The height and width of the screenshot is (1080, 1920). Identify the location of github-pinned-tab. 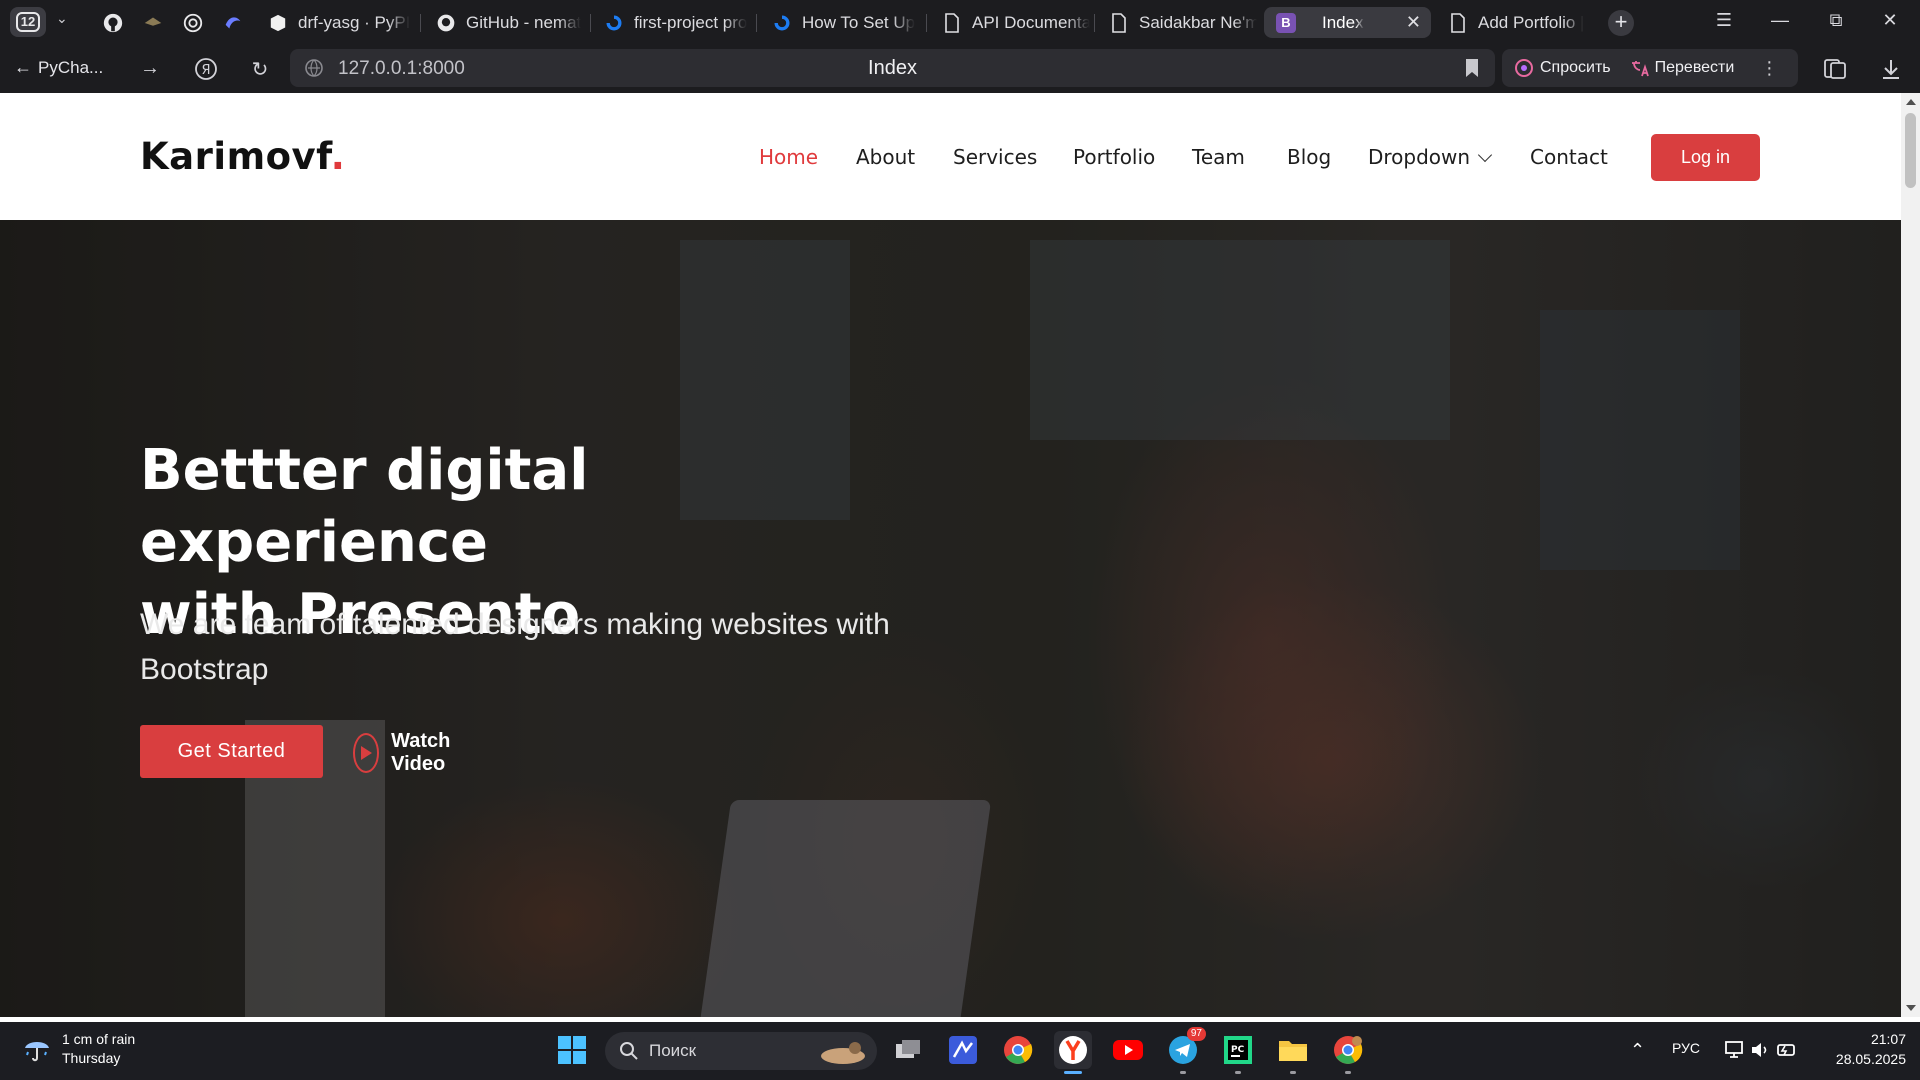
(113, 23).